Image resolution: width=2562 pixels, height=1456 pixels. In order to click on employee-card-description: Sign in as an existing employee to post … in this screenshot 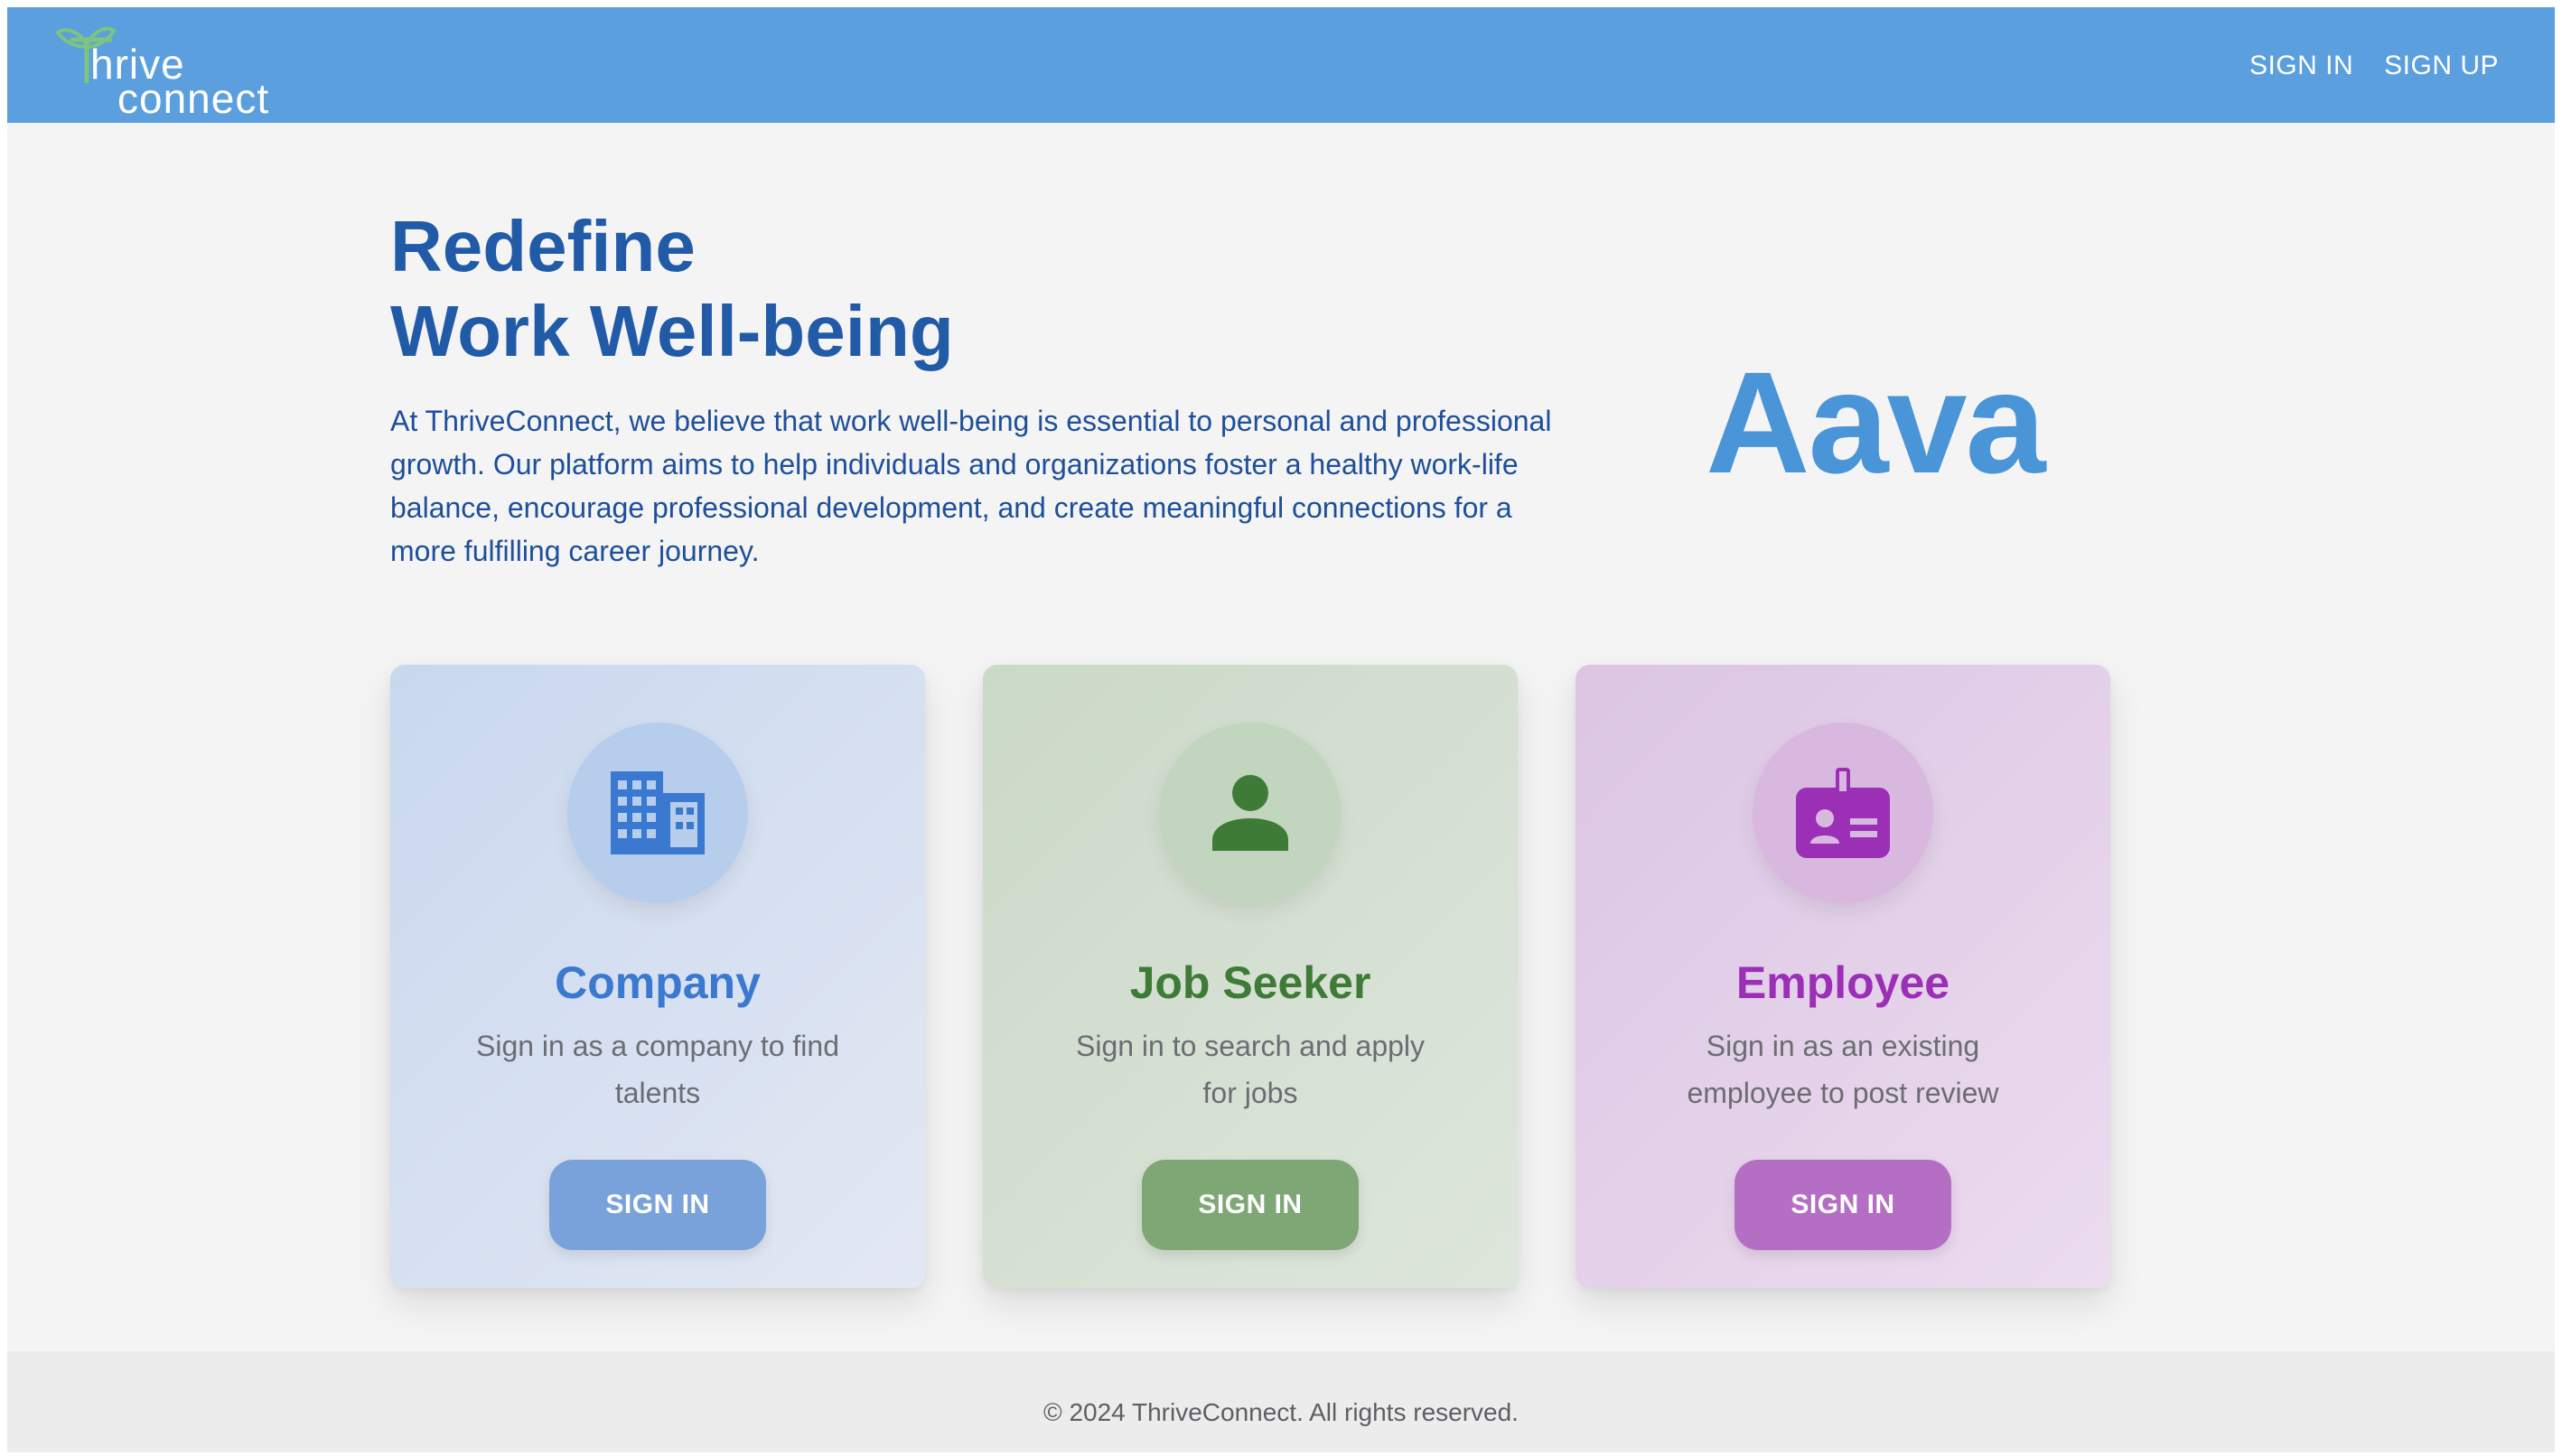, I will do `click(1843, 1069)`.